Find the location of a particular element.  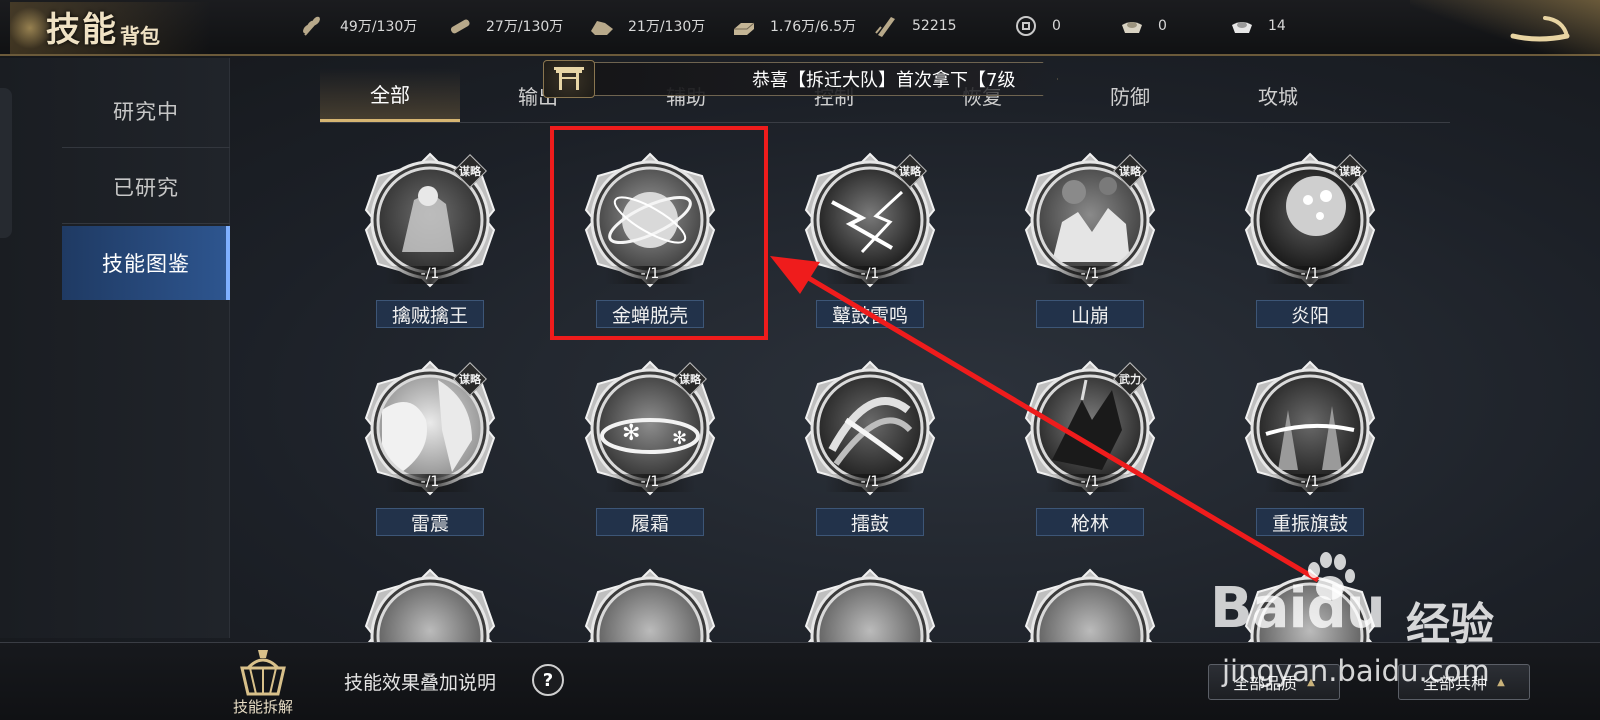

skill-name: 重振旗鼓 is located at coordinates (1310, 522).